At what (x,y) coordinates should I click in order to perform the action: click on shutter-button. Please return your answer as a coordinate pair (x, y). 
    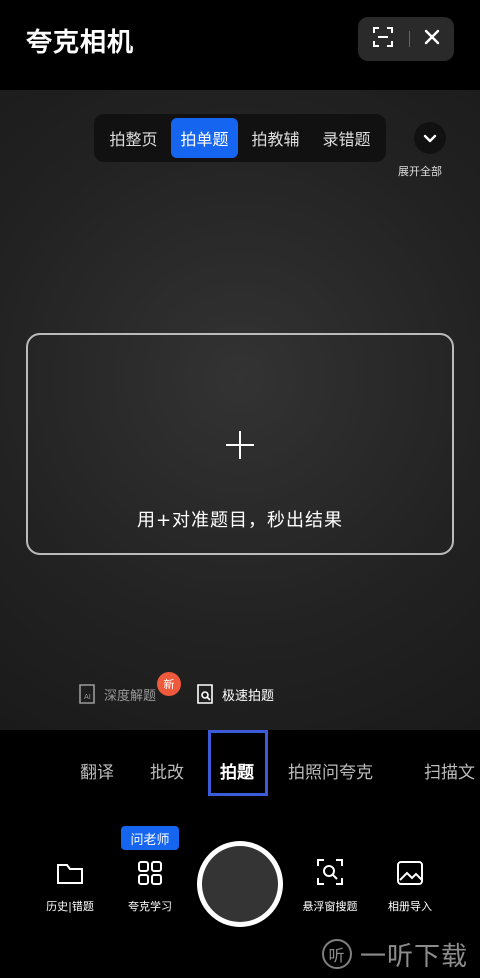
    Looking at the image, I should click on (240, 884).